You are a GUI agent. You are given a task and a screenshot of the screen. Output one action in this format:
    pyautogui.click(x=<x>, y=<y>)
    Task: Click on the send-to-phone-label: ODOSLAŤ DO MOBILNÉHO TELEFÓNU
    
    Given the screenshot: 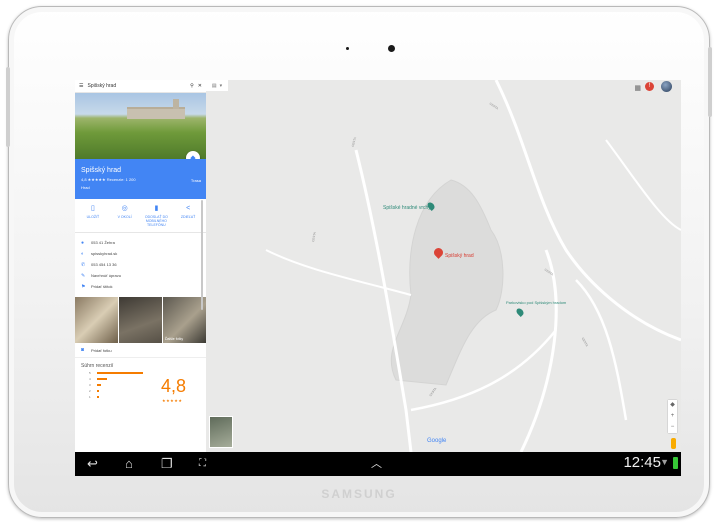 What is the action you would take?
    pyautogui.click(x=156, y=221)
    